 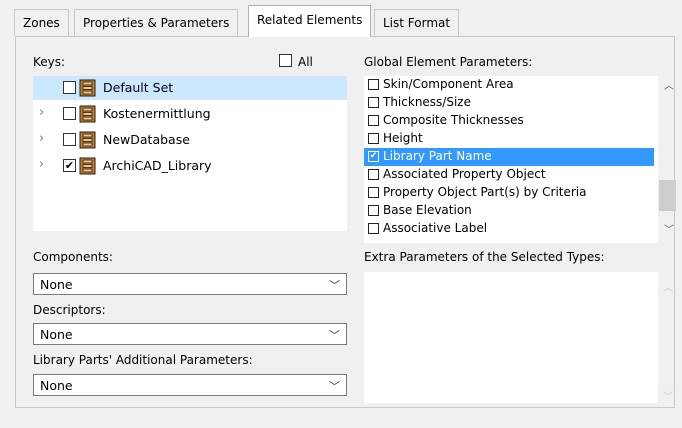 What do you see at coordinates (448, 62) in the screenshot?
I see `global-params-label: Global Element Parameters:` at bounding box center [448, 62].